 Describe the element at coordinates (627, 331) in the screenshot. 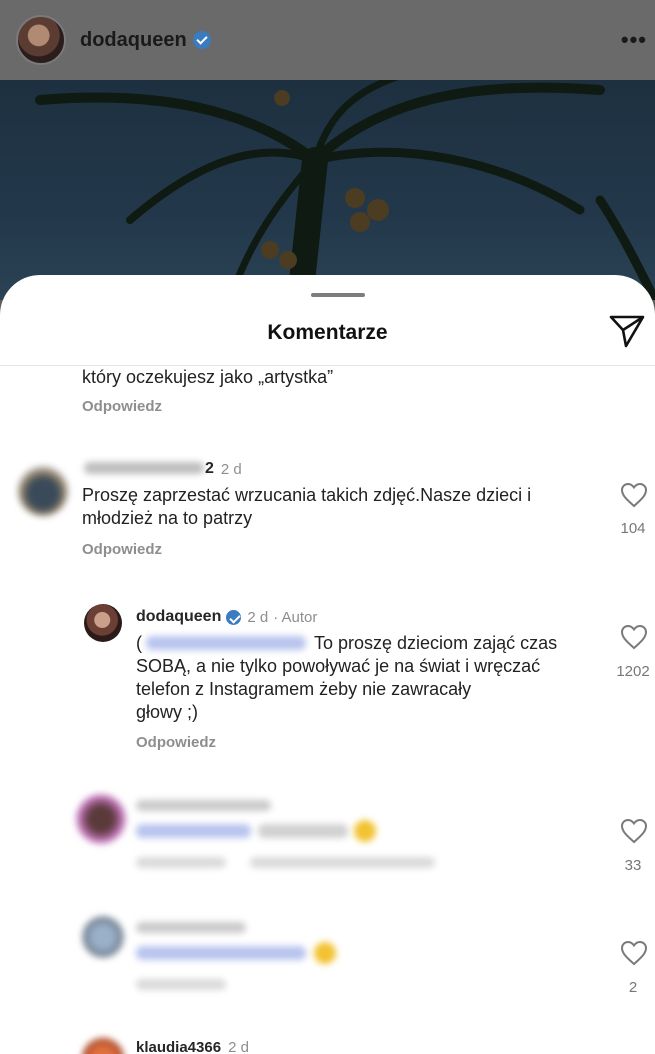

I see `share-send-icon` at that location.